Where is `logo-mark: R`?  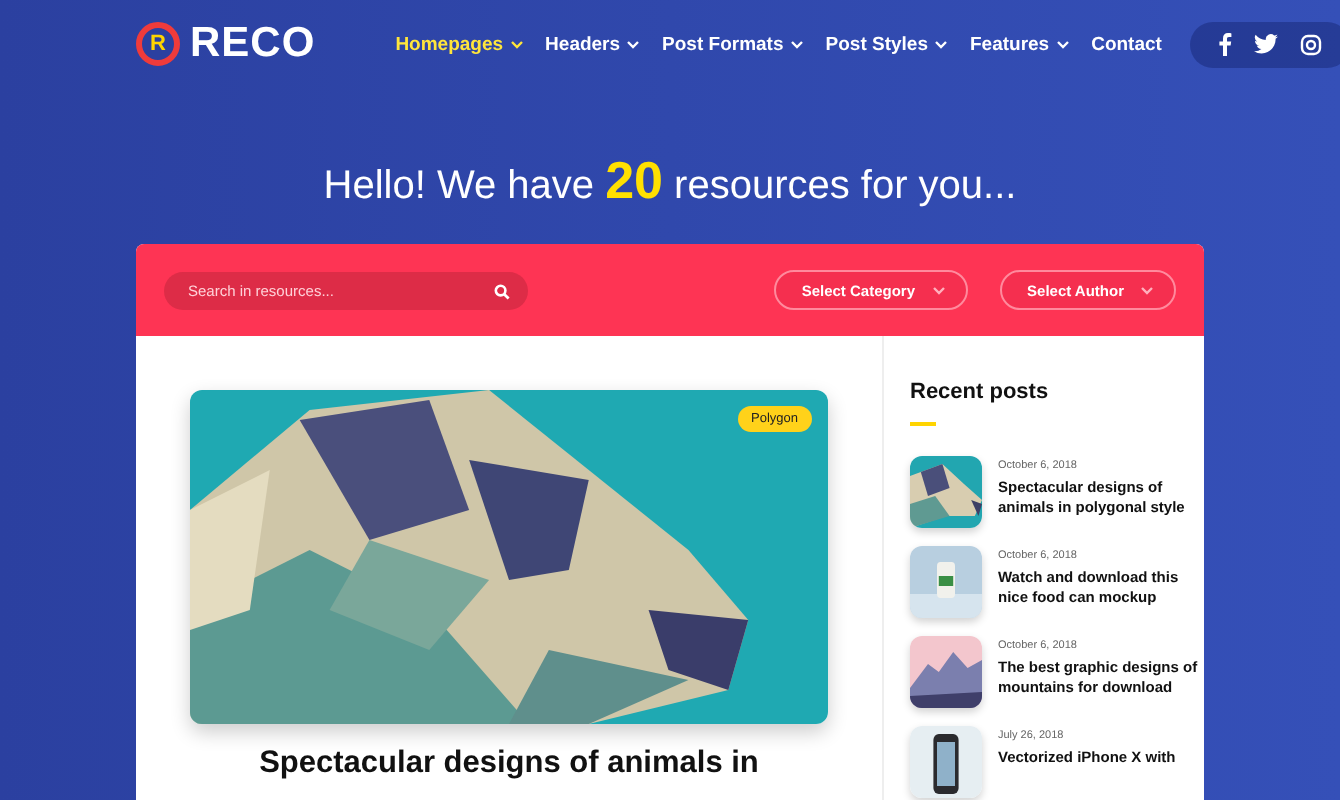 logo-mark: R is located at coordinates (158, 44).